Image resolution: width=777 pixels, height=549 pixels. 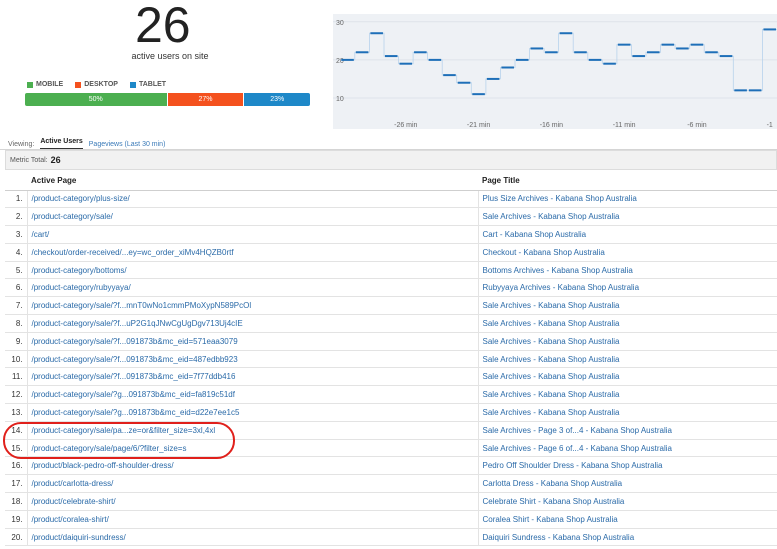 What do you see at coordinates (627, 519) in the screenshot?
I see `page-title-link: Coralea Shirt - Kabana Shop Australia` at bounding box center [627, 519].